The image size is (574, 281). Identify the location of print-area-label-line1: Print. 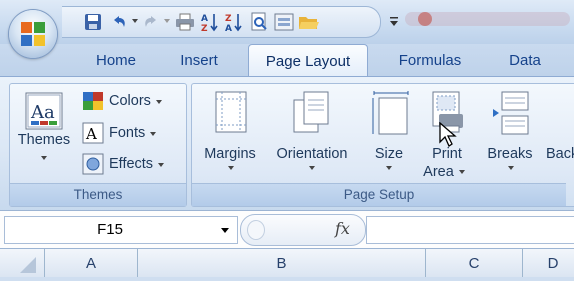
(447, 154).